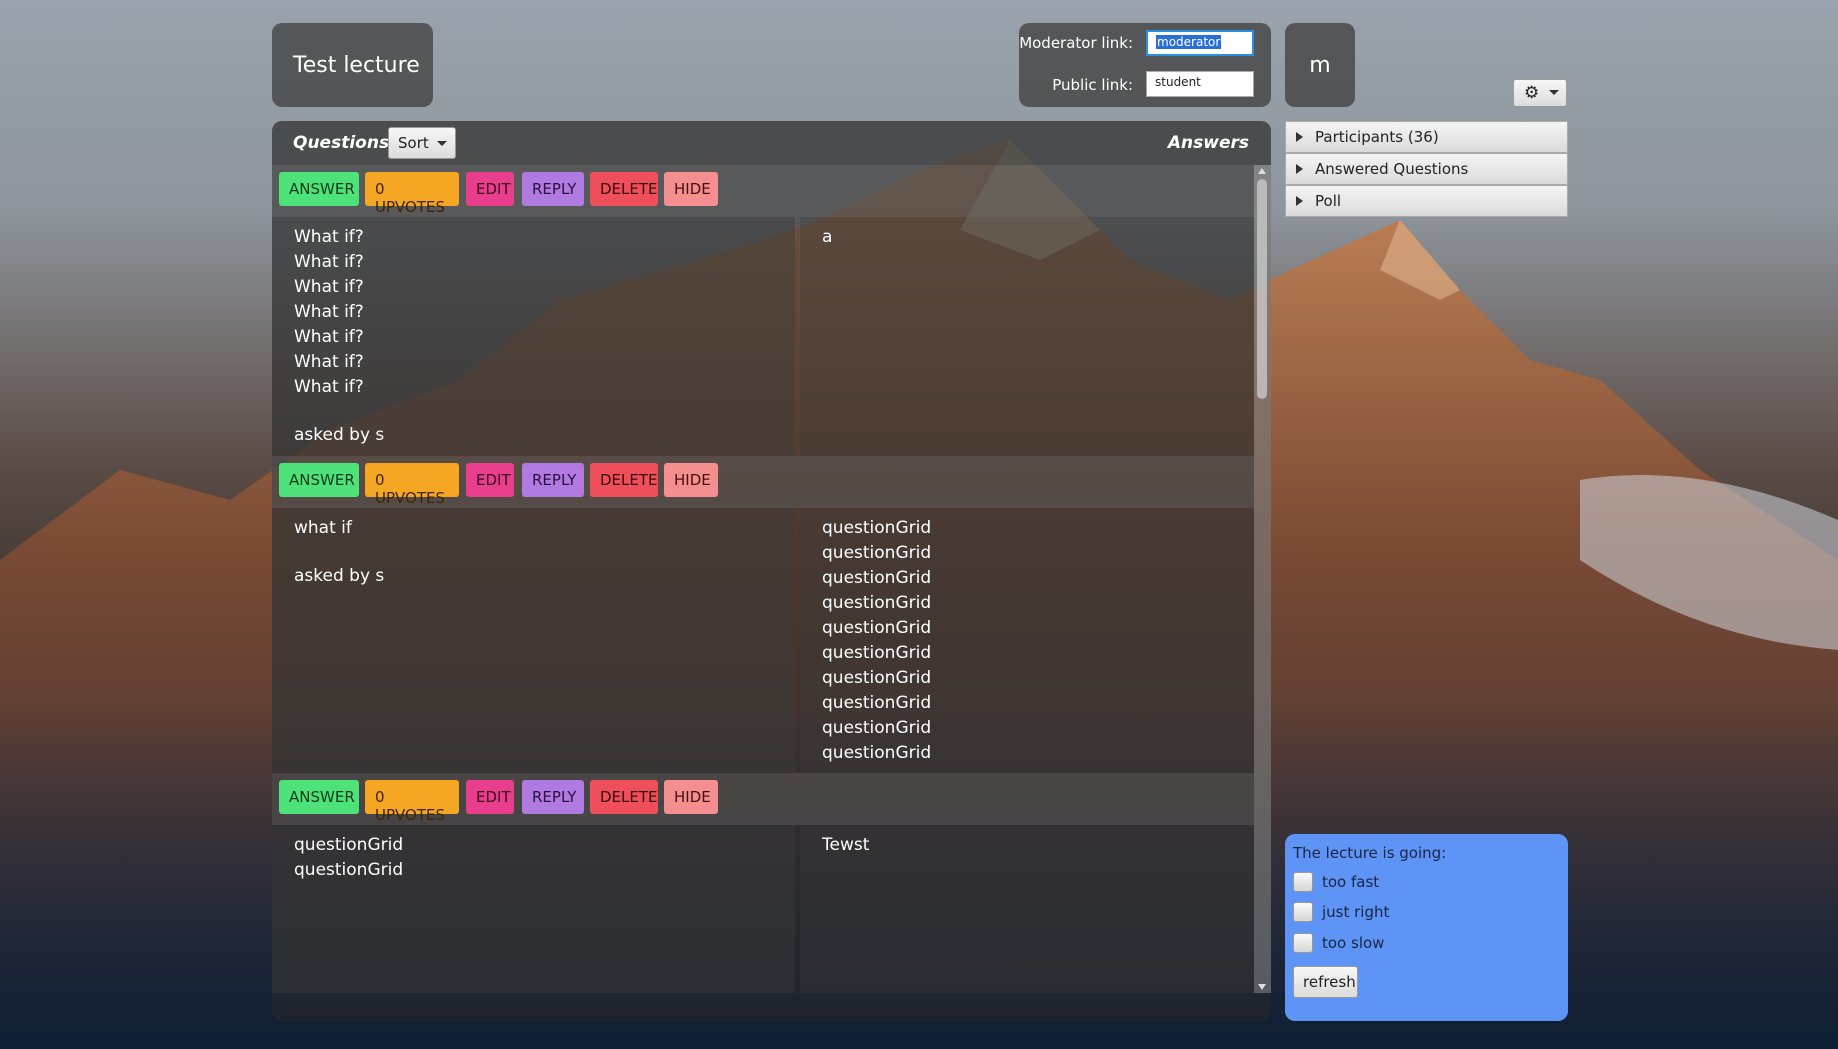 Image resolution: width=1838 pixels, height=1049 pixels. What do you see at coordinates (771, 143) in the screenshot?
I see `questions-header: Questions Sort Answers` at bounding box center [771, 143].